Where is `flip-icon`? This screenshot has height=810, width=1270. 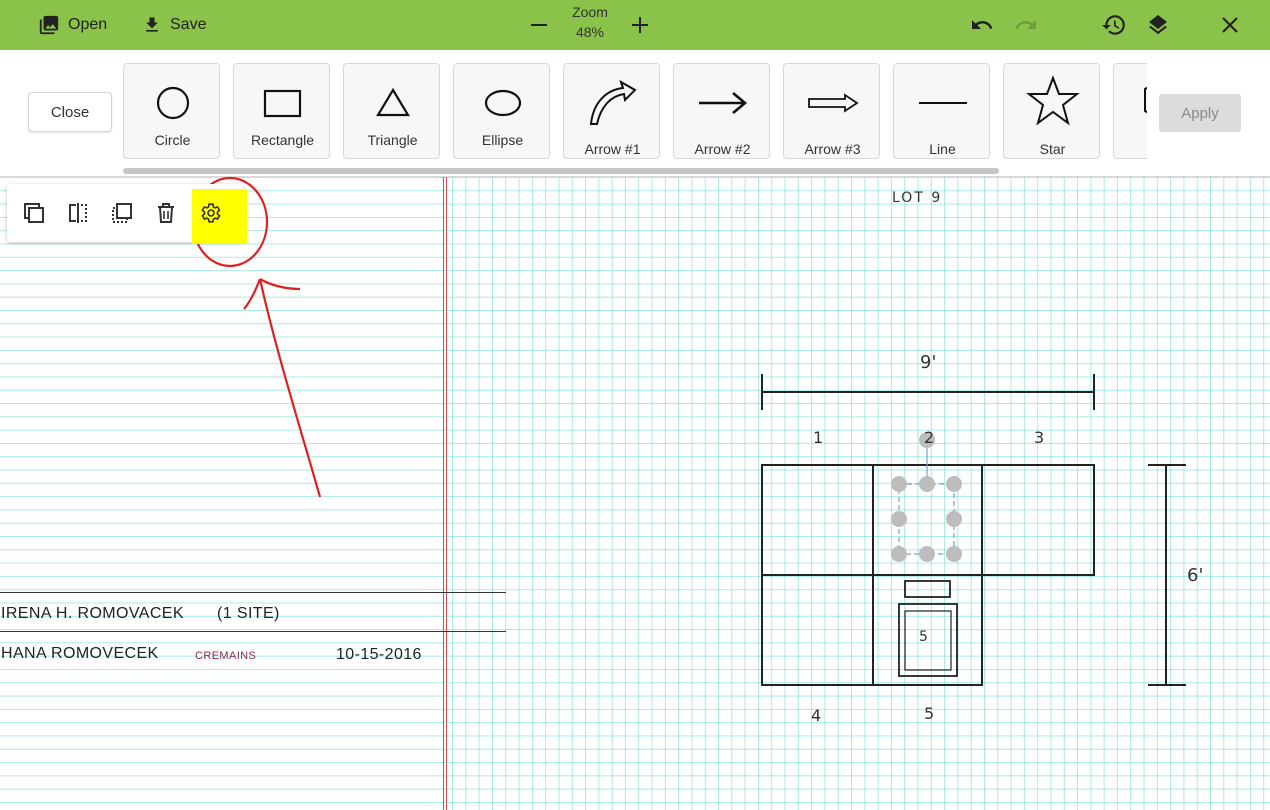
flip-icon is located at coordinates (78, 213).